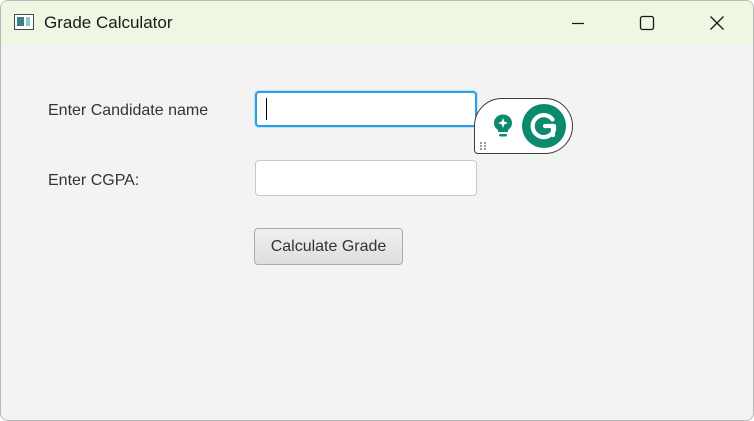 The height and width of the screenshot is (421, 754). Describe the element at coordinates (483, 146) in the screenshot. I see `drag-handle-icon` at that location.